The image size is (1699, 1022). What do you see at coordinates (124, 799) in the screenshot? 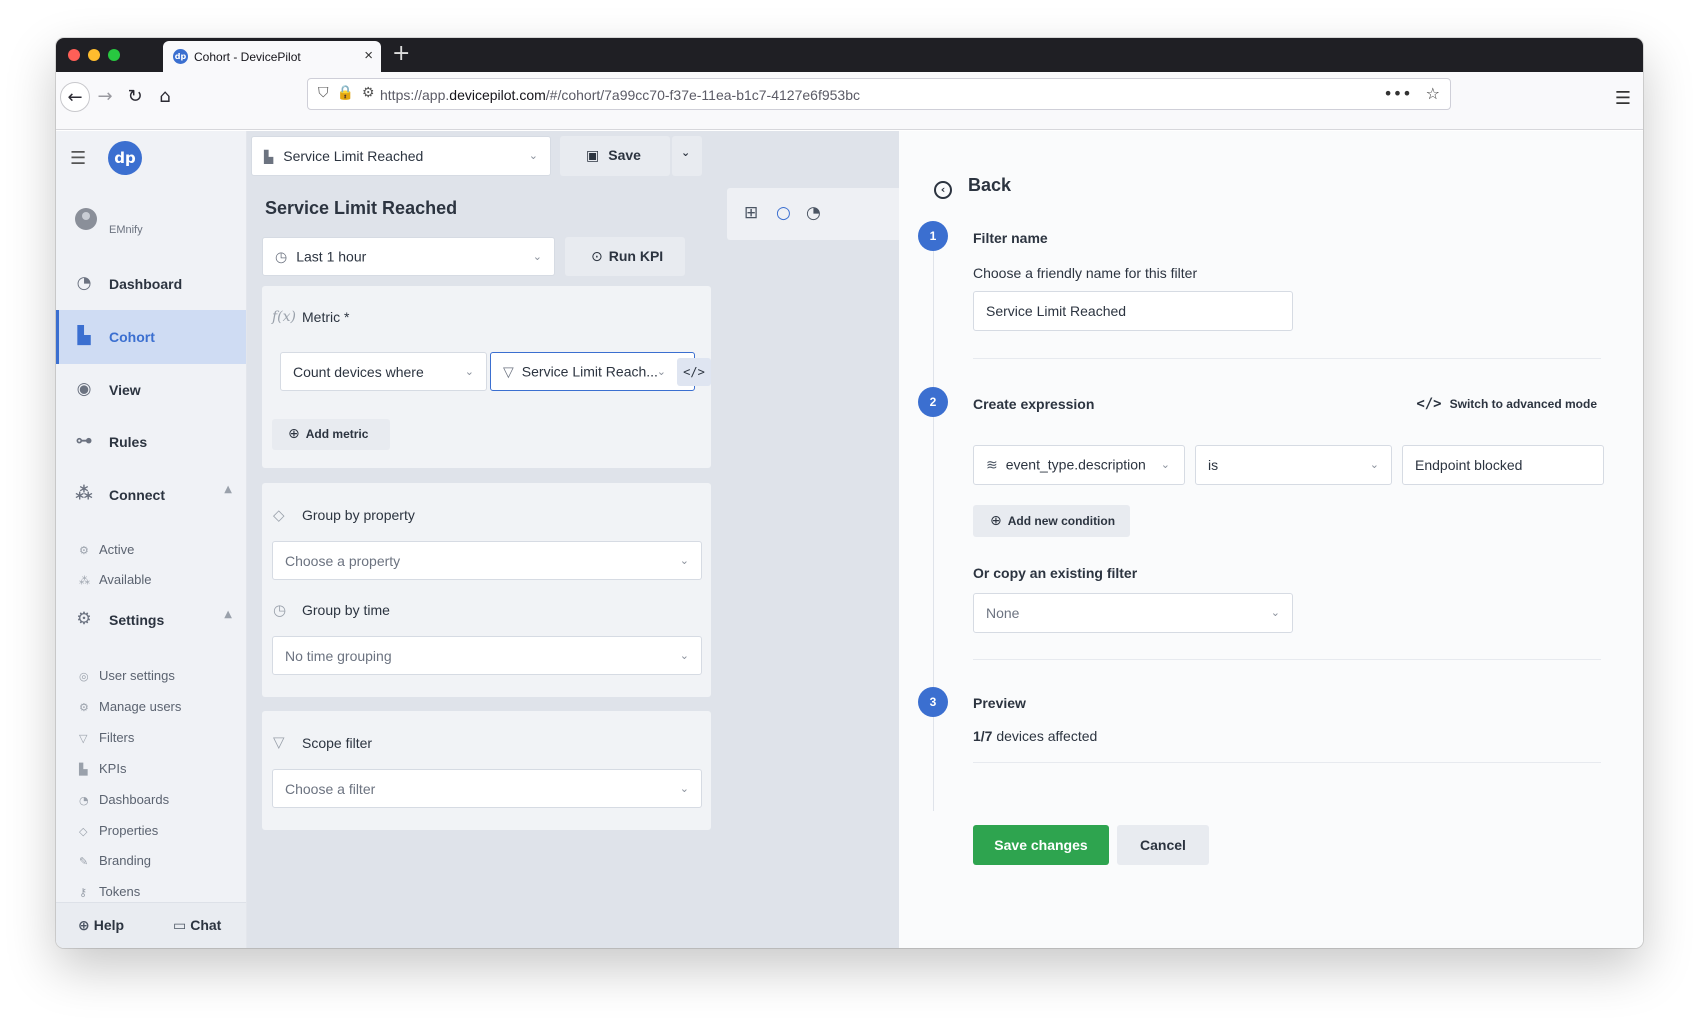
I see `sidebar-subitem-dashboards: ◔ Dashboards` at bounding box center [124, 799].